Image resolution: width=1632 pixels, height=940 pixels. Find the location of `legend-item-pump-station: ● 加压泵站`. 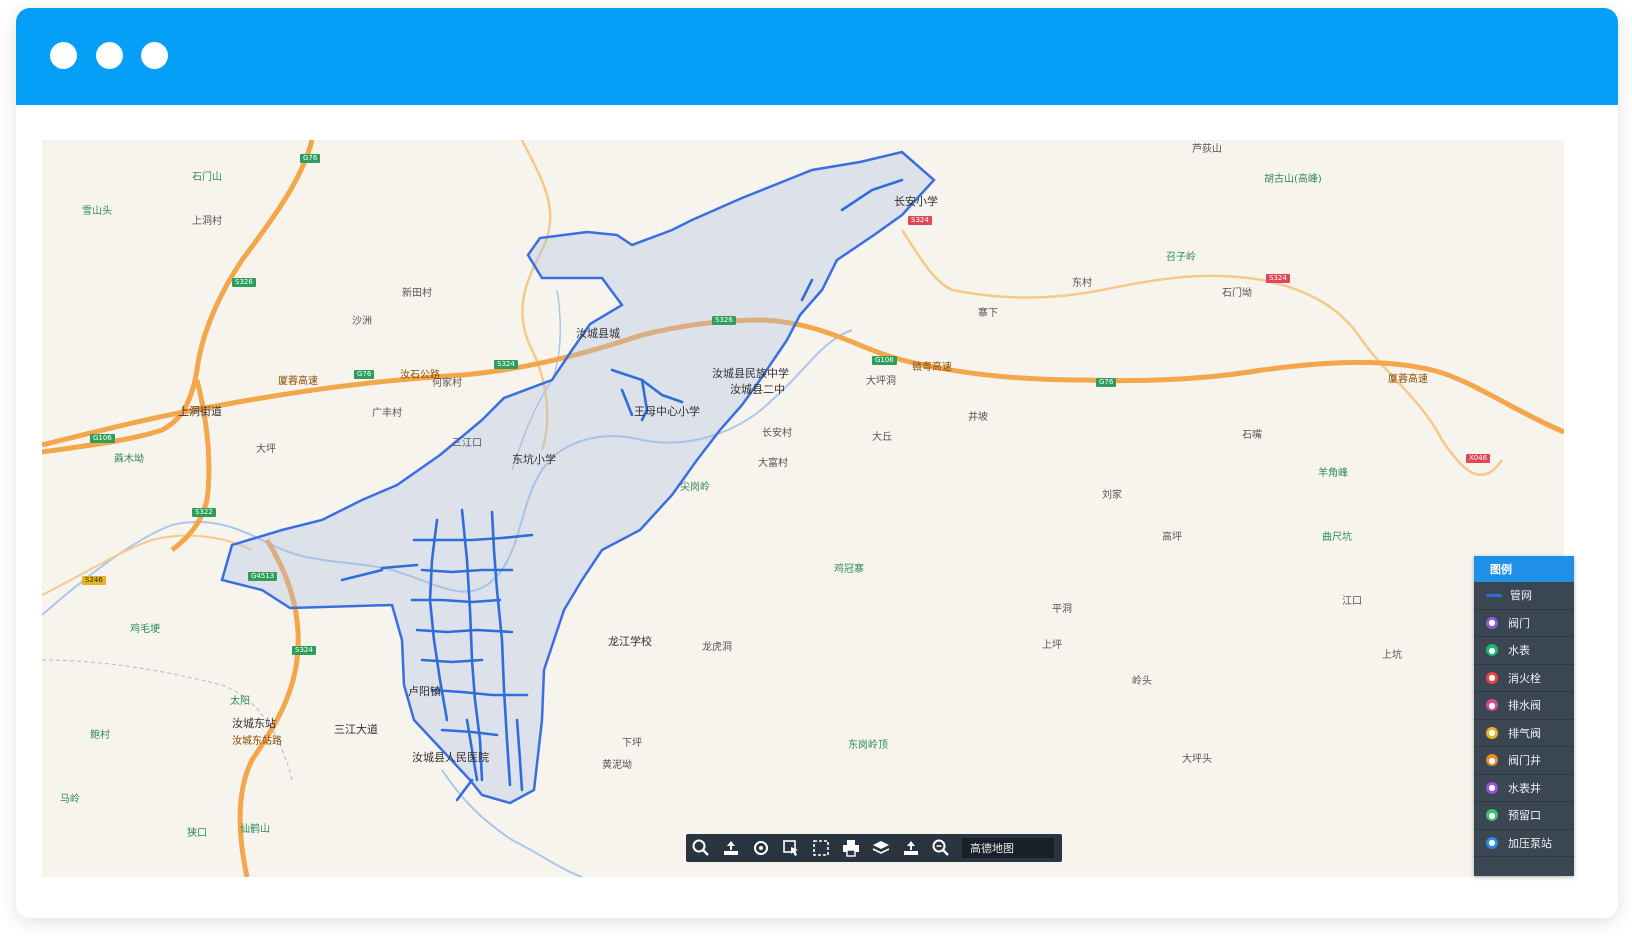

legend-item-pump-station: ● 加压泵站 is located at coordinates (1524, 843).